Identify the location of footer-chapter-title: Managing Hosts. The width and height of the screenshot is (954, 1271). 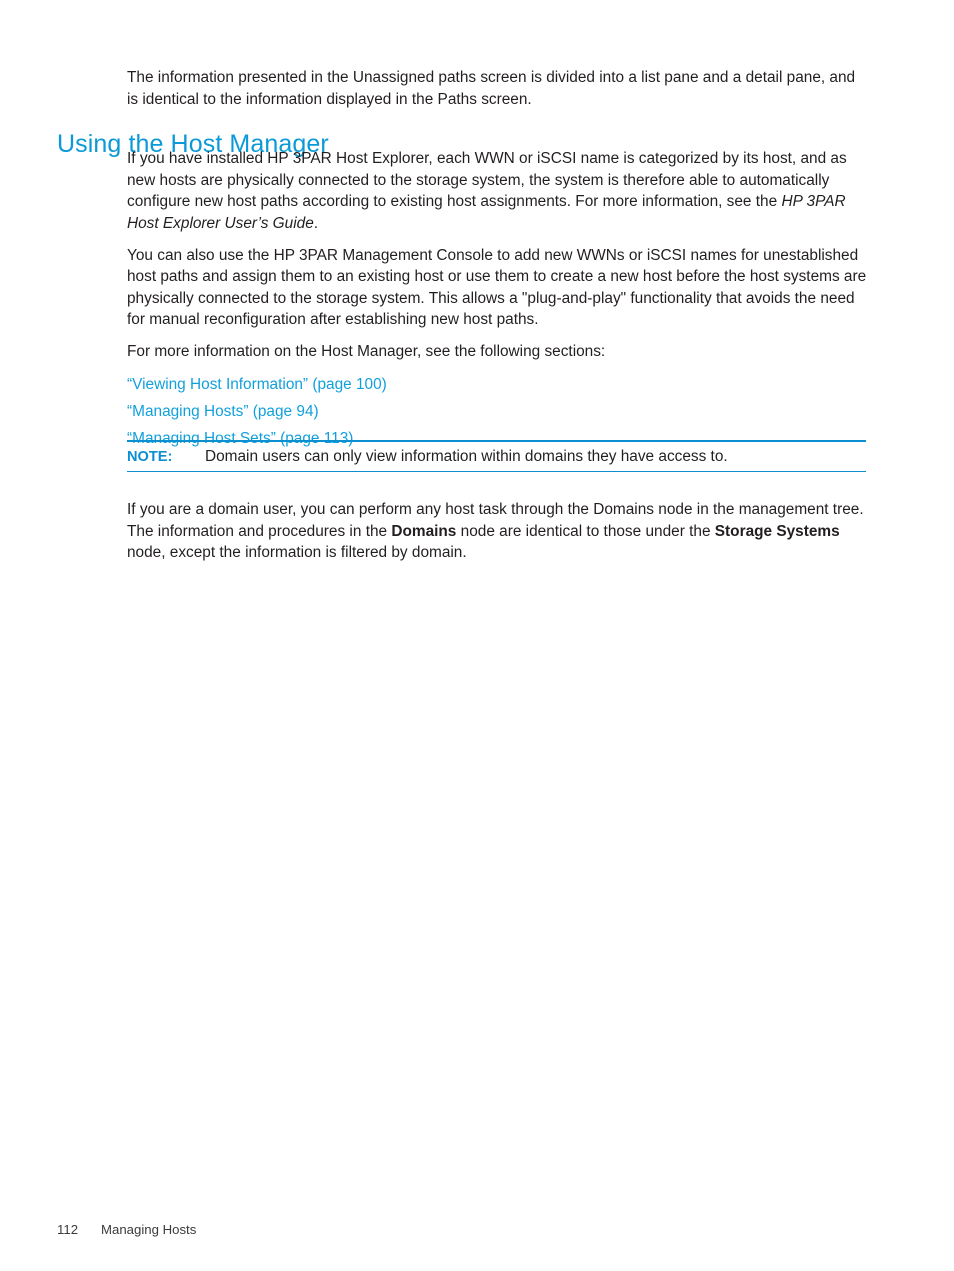
(149, 1229).